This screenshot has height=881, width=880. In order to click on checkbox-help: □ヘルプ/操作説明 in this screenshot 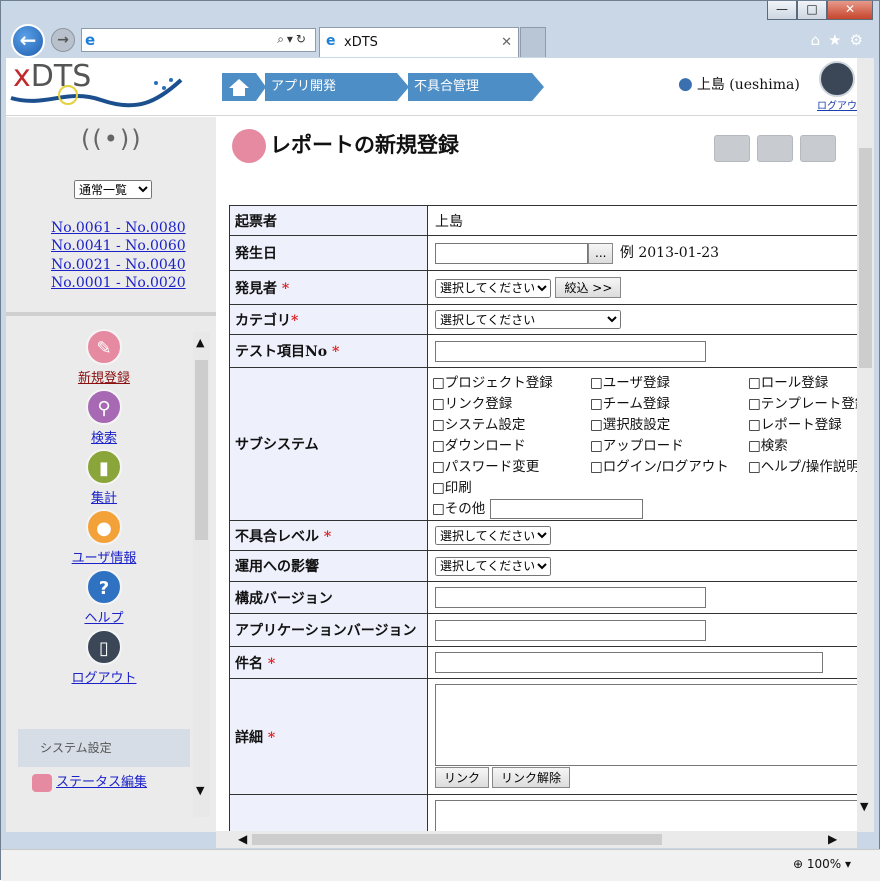, I will do `click(802, 465)`.